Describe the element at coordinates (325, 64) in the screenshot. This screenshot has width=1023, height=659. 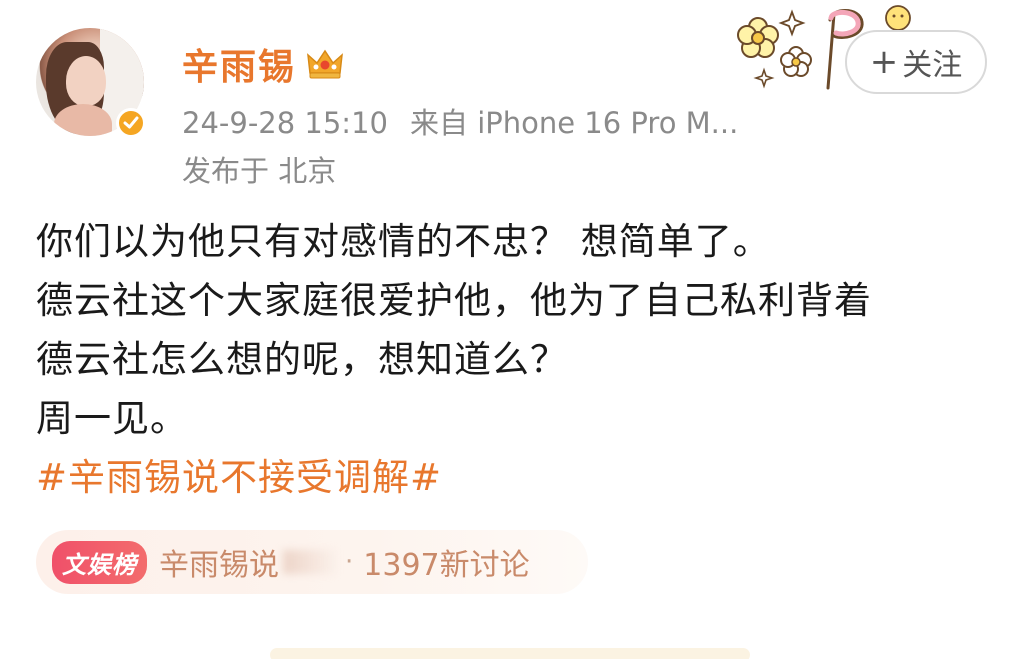
I see `crown-icon` at that location.